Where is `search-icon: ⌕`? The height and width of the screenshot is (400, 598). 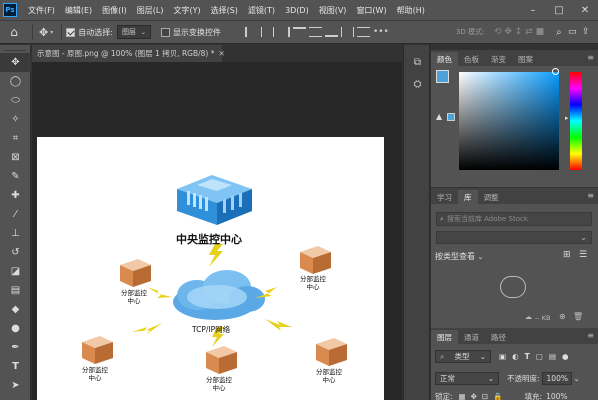
search-icon: ⌕ is located at coordinates (559, 32).